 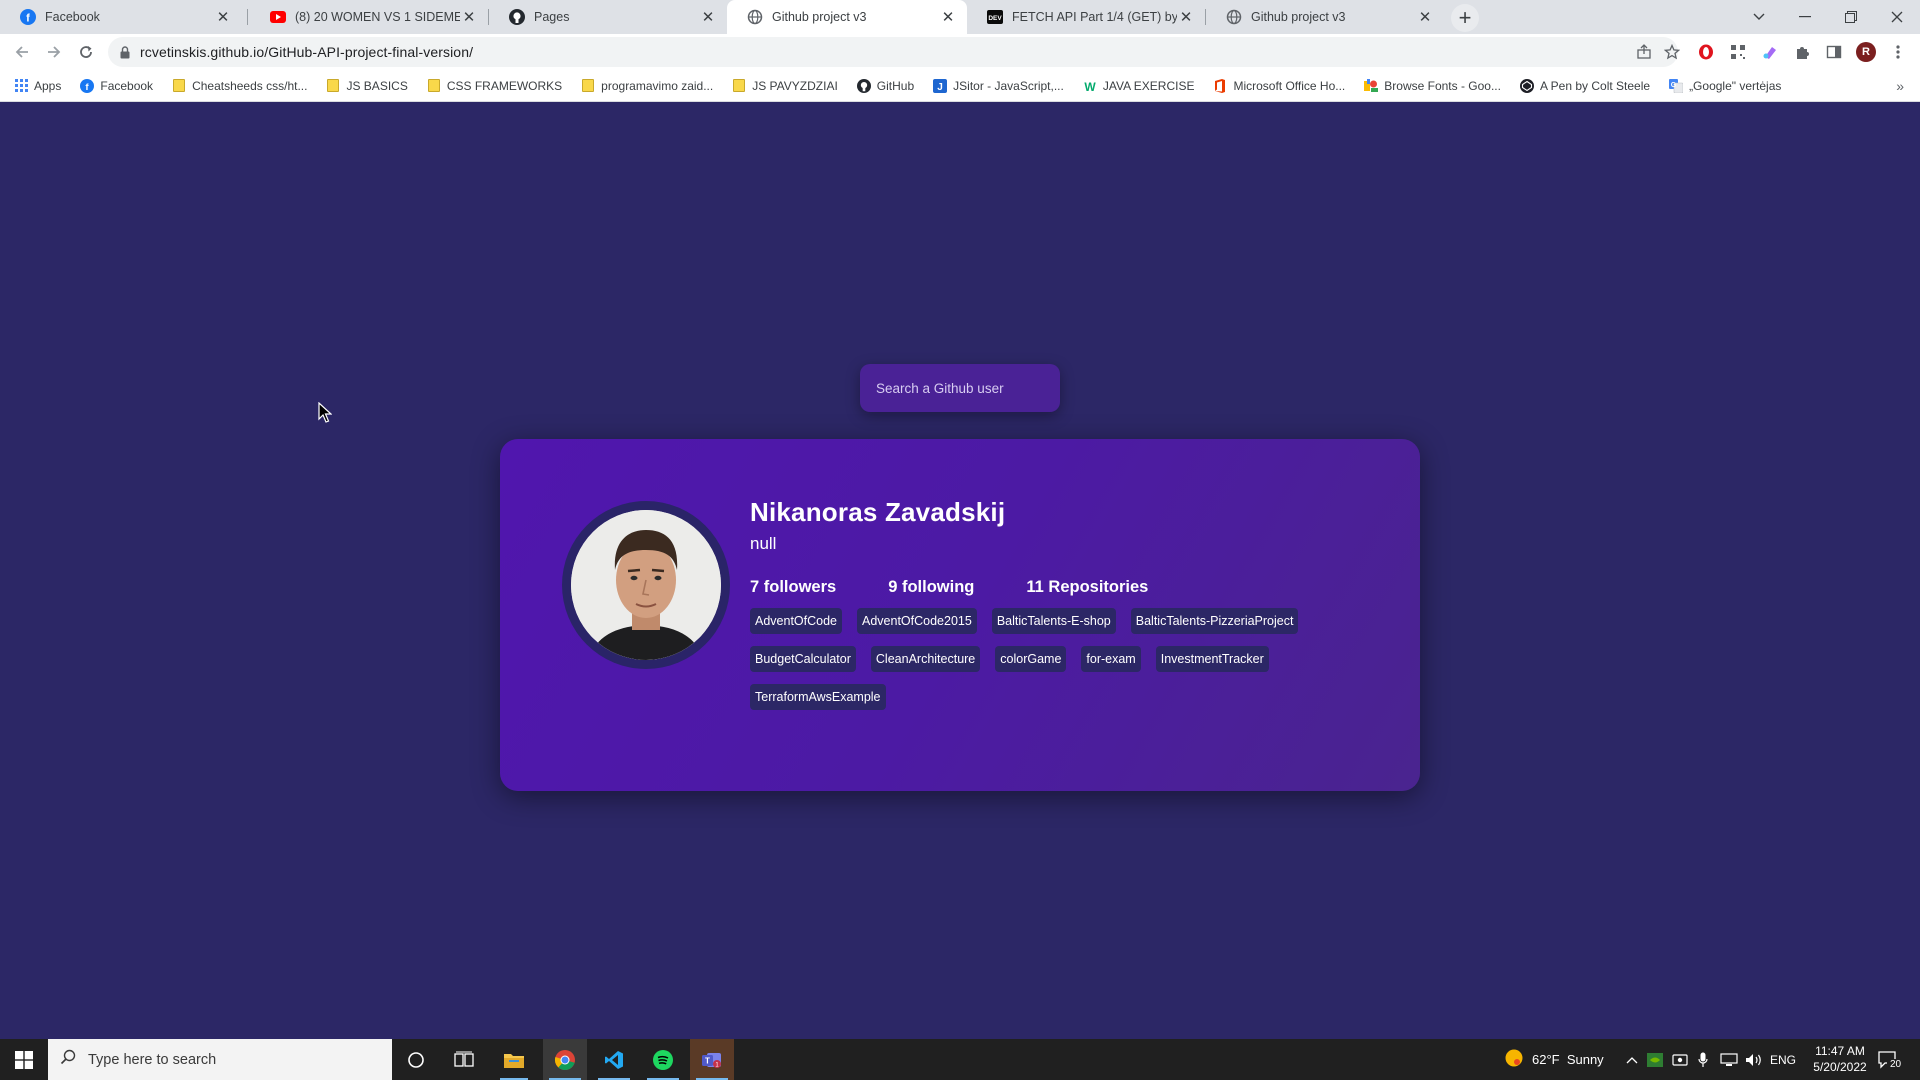 I want to click on bookmark-java-exercise: W JAVA EXERCISE, so click(x=1138, y=86).